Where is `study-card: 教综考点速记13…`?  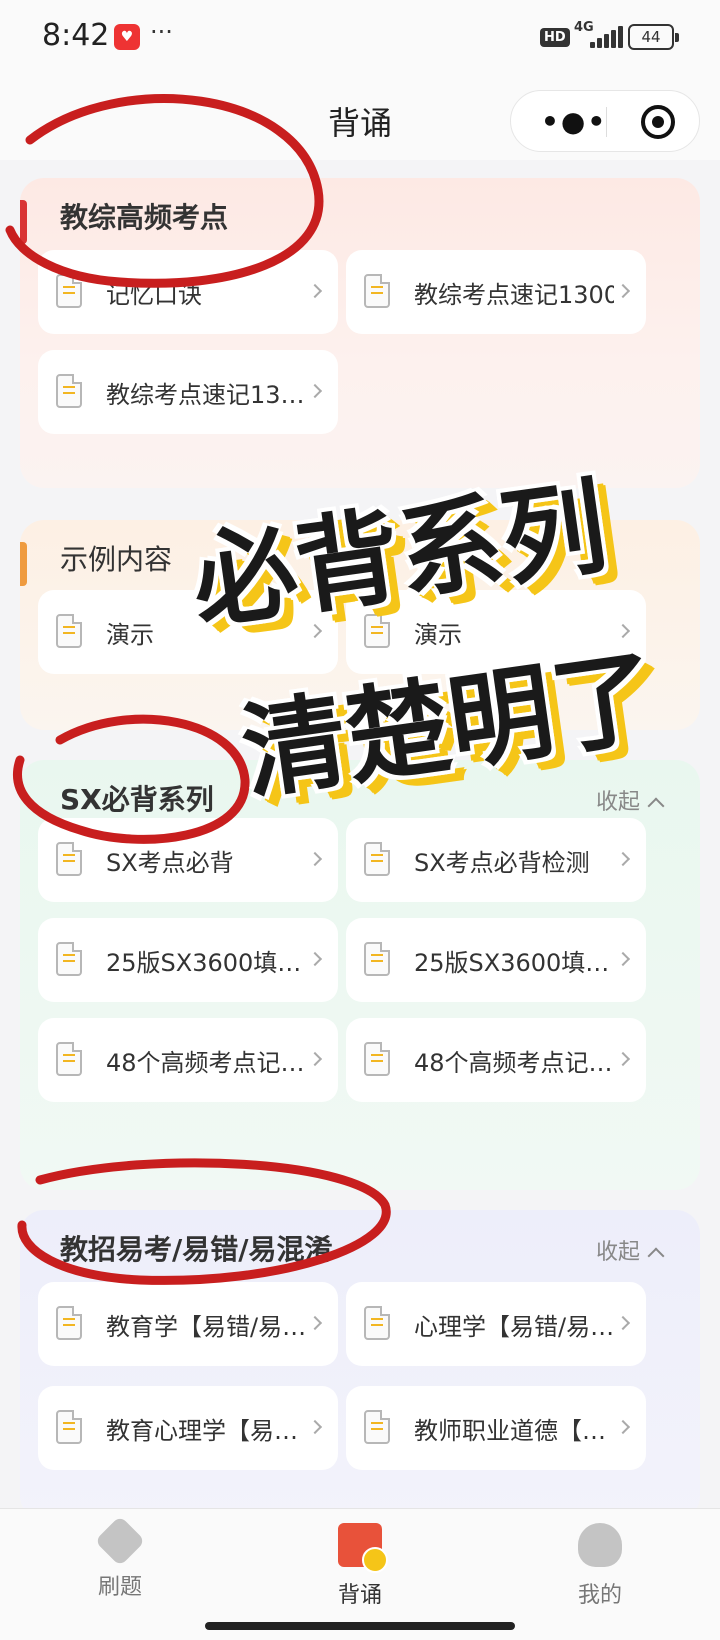
study-card: 教综考点速记13… is located at coordinates (188, 392).